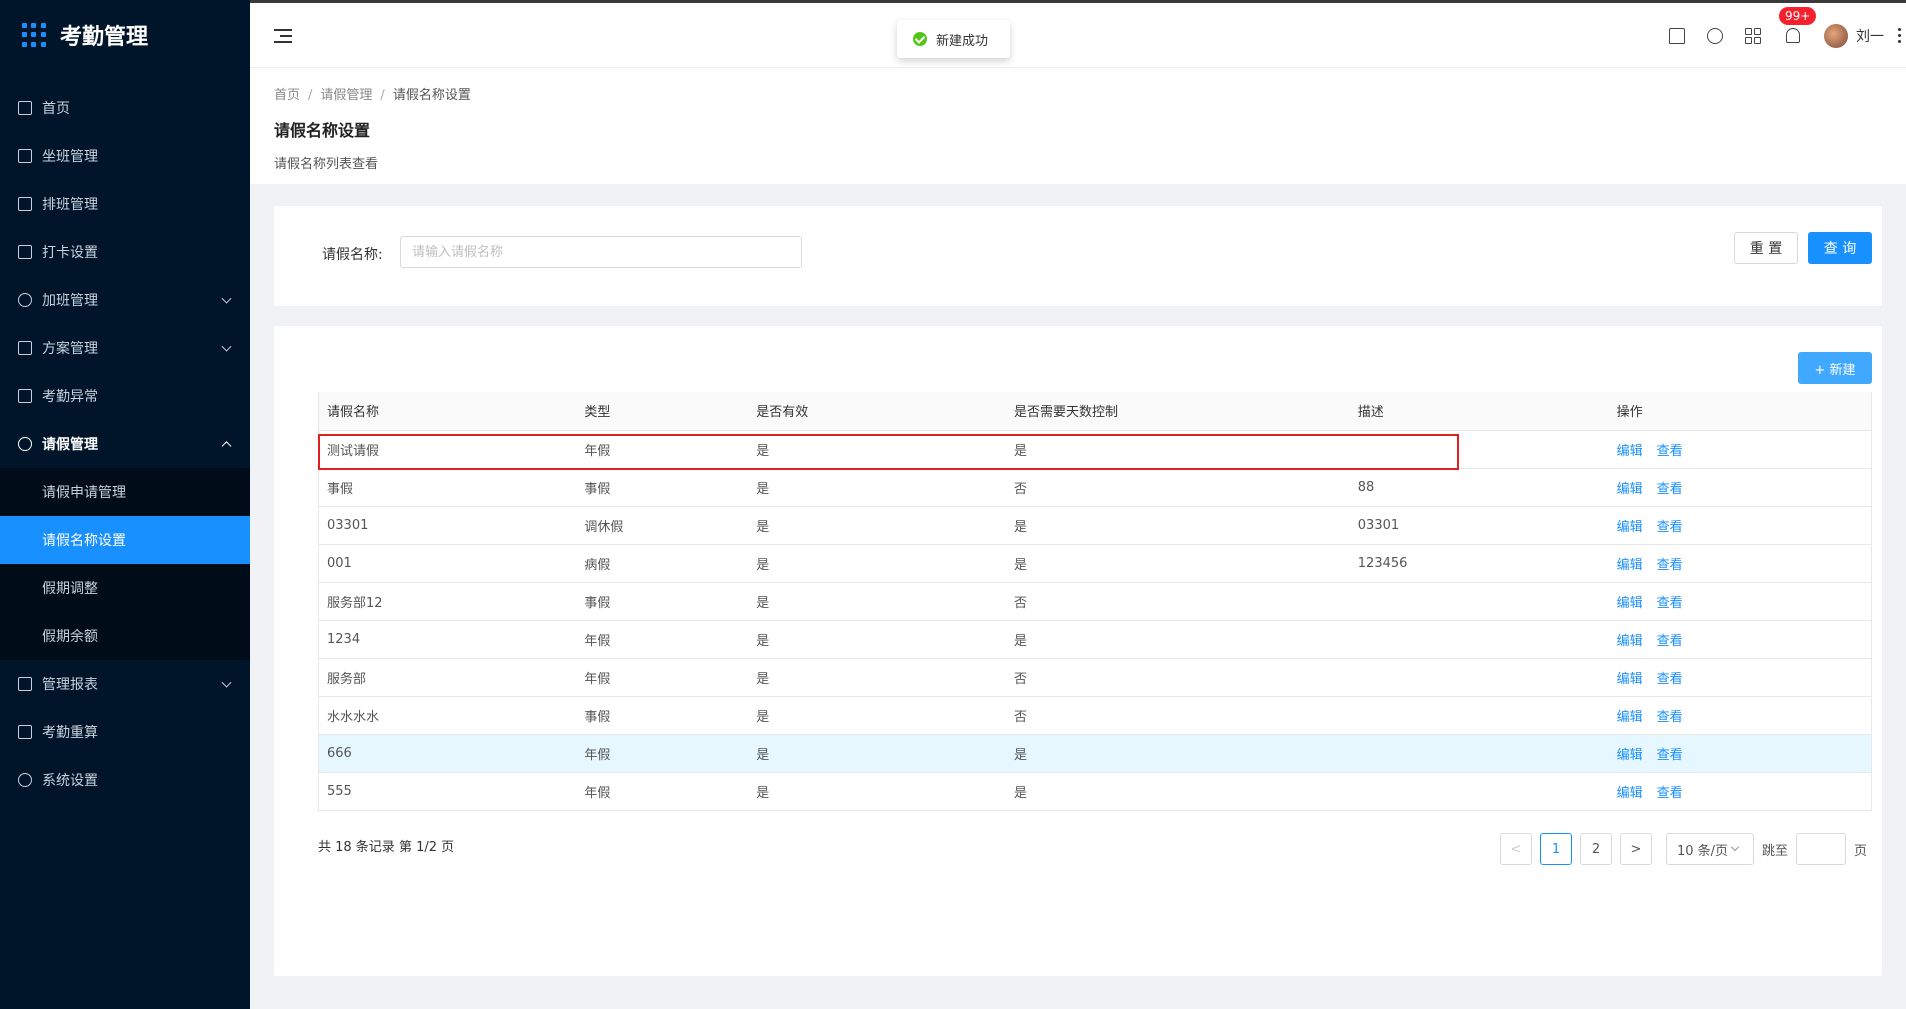 This screenshot has width=1906, height=1009. Describe the element at coordinates (25, 780) in the screenshot. I see `gear-icon` at that location.